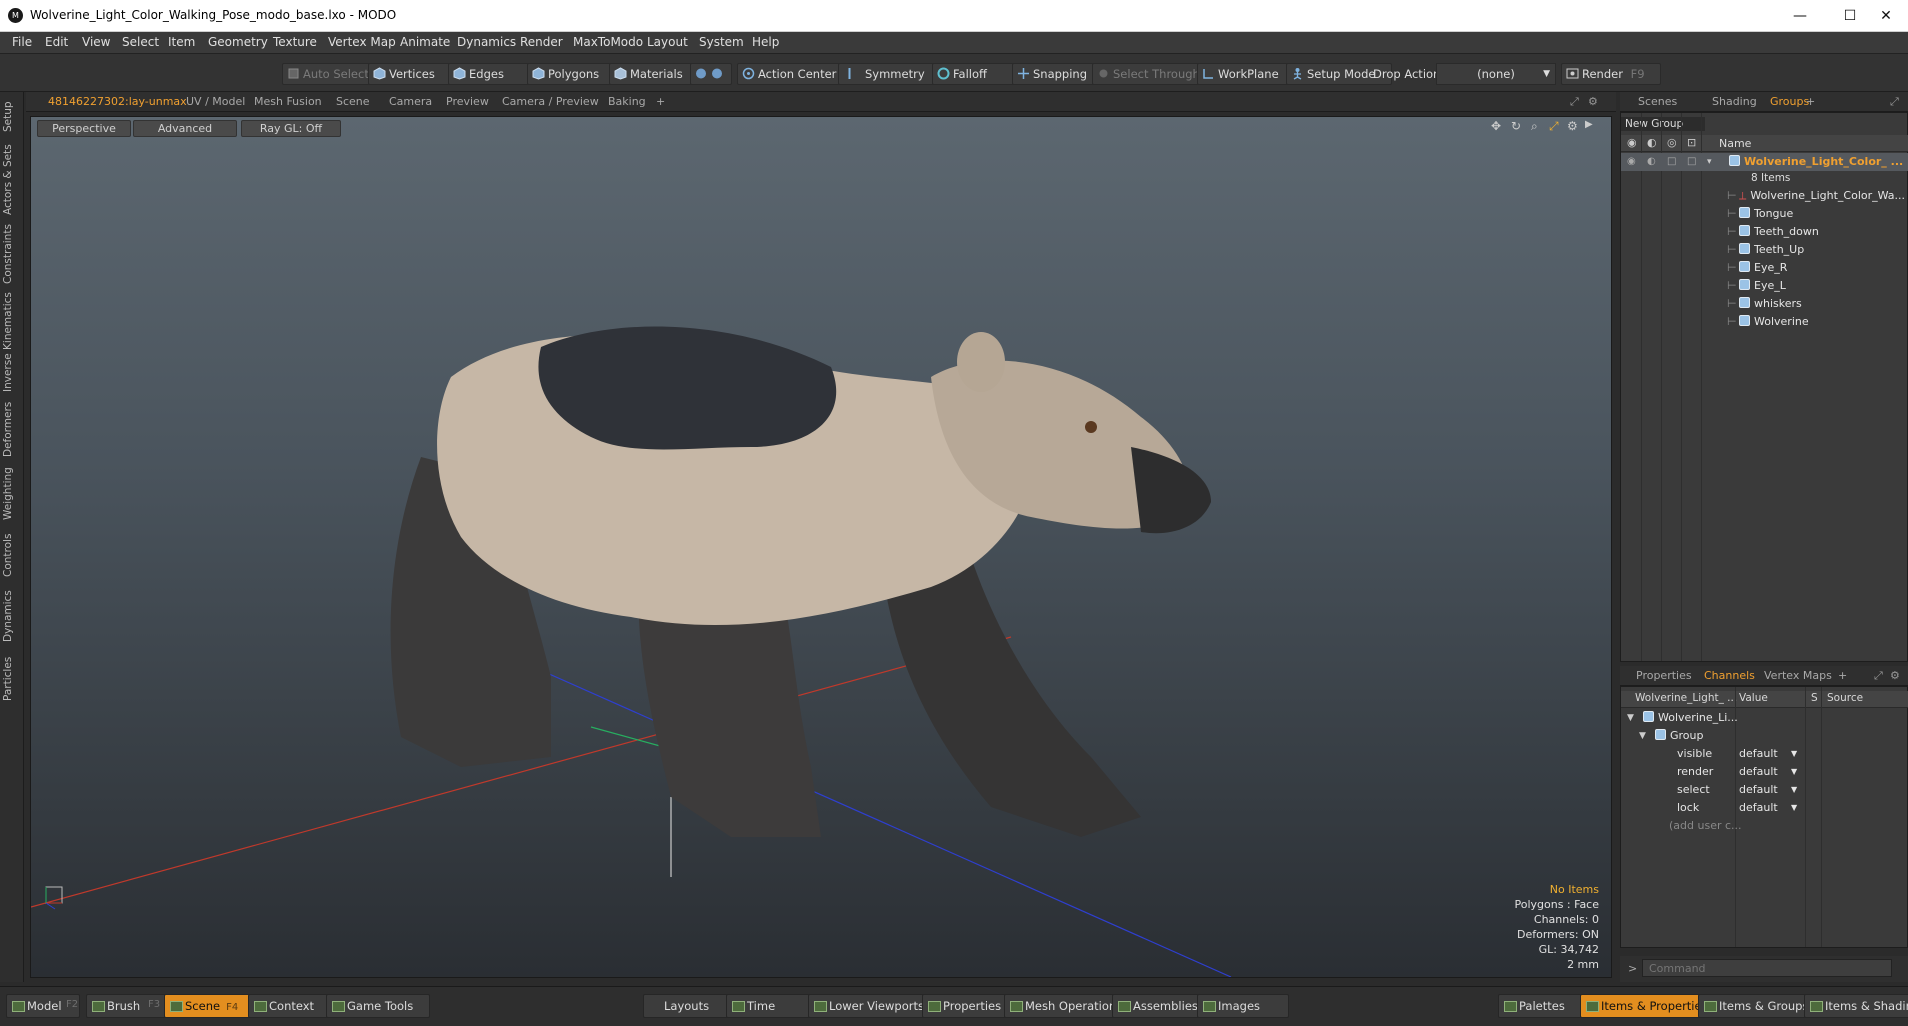 Image resolution: width=1908 pixels, height=1026 pixels. Describe the element at coordinates (1895, 675) in the screenshot. I see `channels-gear-icon: ⚙` at that location.